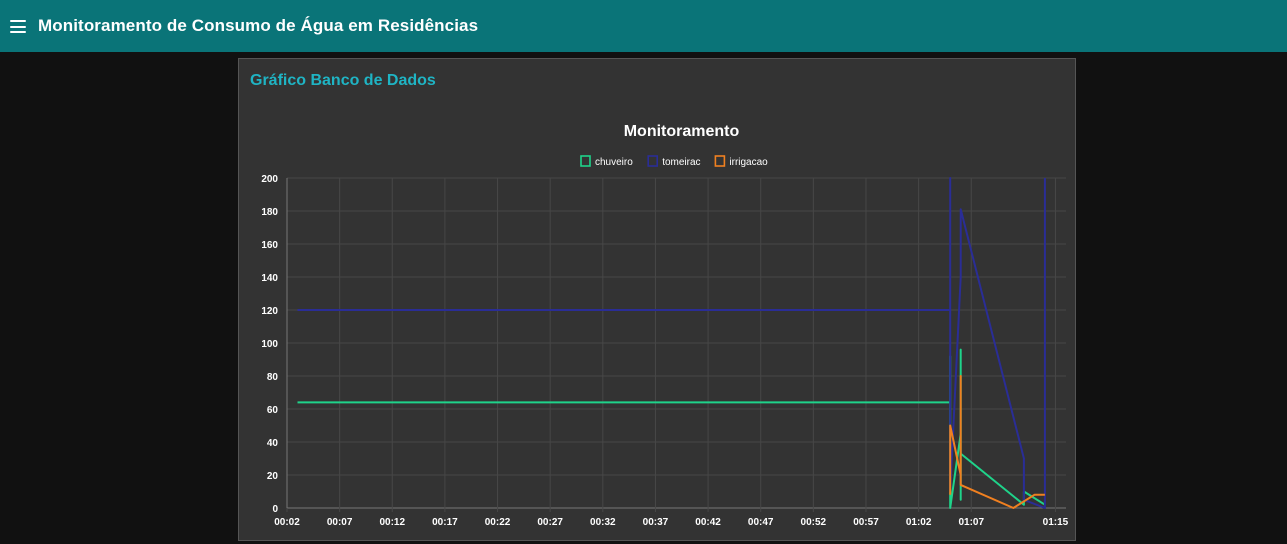 The height and width of the screenshot is (544, 1287). What do you see at coordinates (269, 245) in the screenshot?
I see `y-tick-label: 160` at bounding box center [269, 245].